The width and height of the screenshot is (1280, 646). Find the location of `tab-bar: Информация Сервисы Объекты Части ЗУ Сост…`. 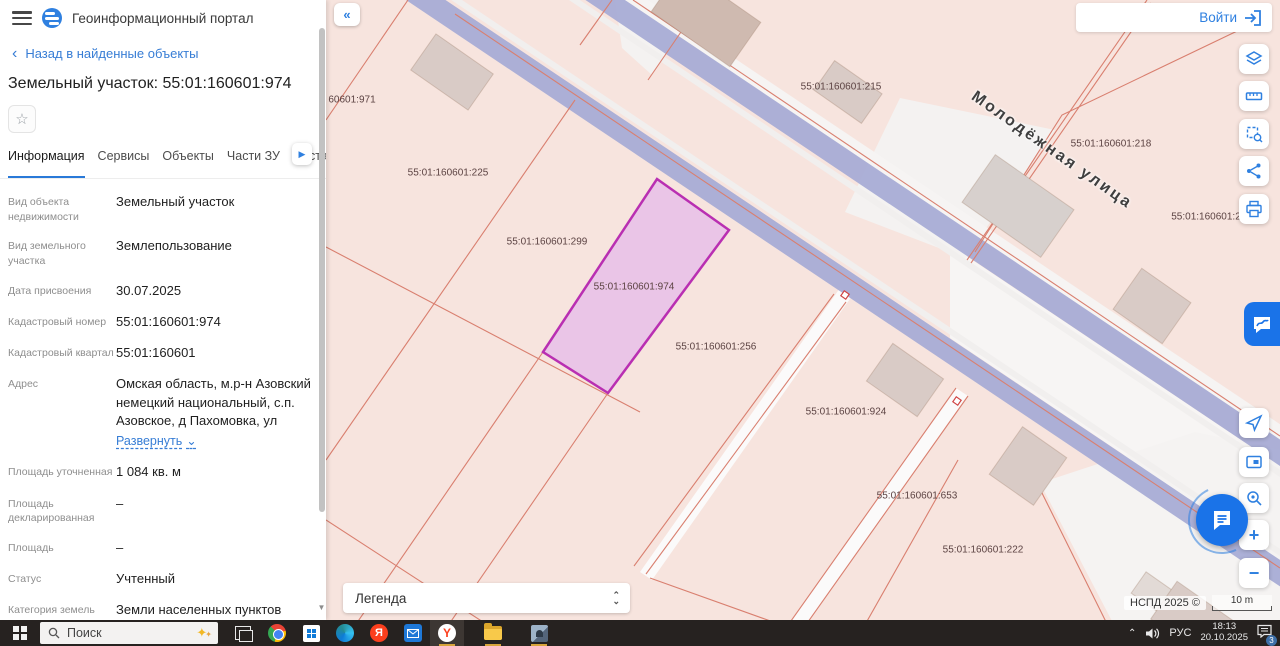

tab-bar: Информация Сервисы Объекты Части ЗУ Сост… is located at coordinates (163, 156).